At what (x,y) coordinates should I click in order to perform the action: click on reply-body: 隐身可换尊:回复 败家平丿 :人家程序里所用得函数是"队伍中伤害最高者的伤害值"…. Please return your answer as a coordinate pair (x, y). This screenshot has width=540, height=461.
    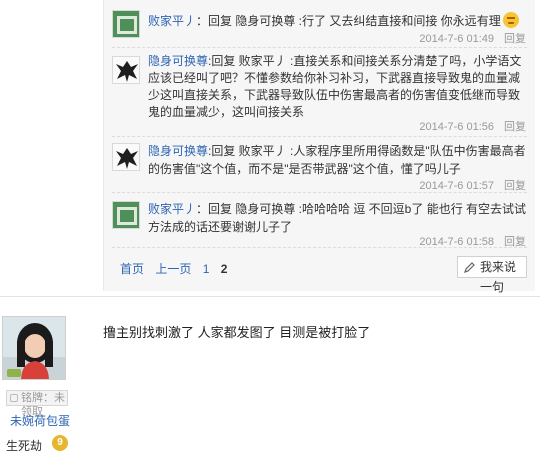
    Looking at the image, I should click on (338, 160).